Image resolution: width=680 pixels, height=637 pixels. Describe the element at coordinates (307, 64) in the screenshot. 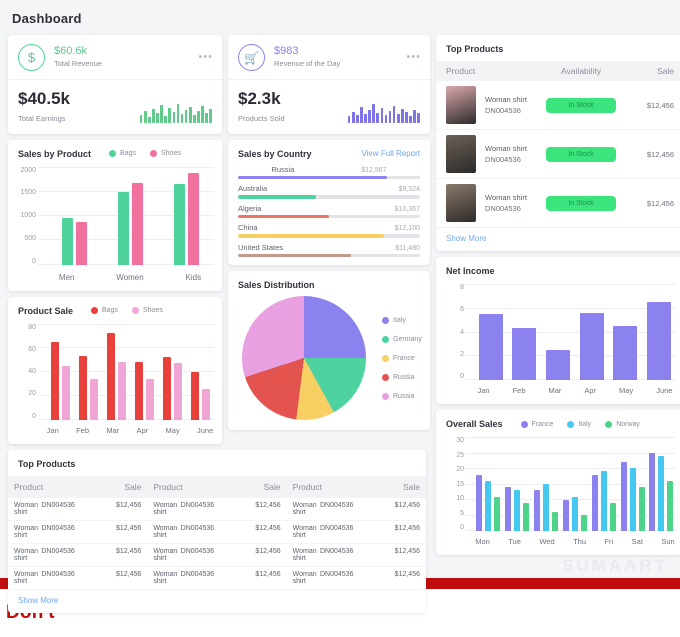

I see `stat-label: Revenue of the Day` at that location.